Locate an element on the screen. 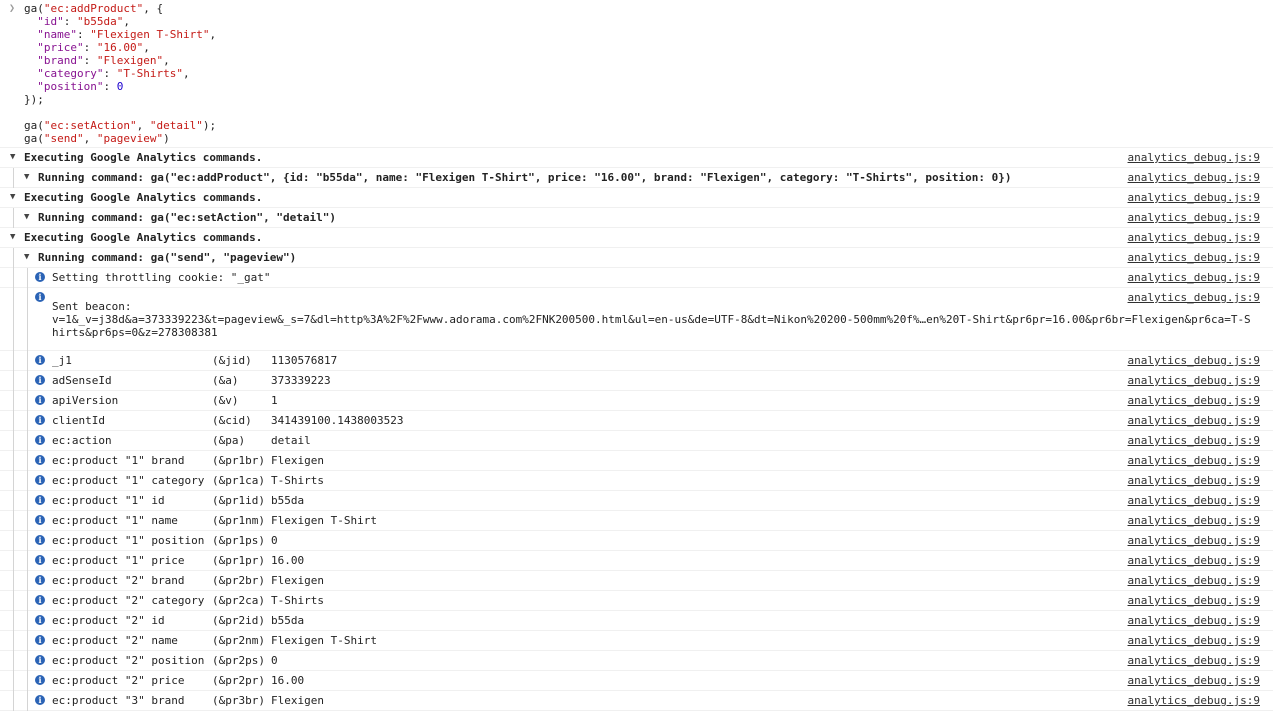  code-token: "pageview" is located at coordinates (130, 138).